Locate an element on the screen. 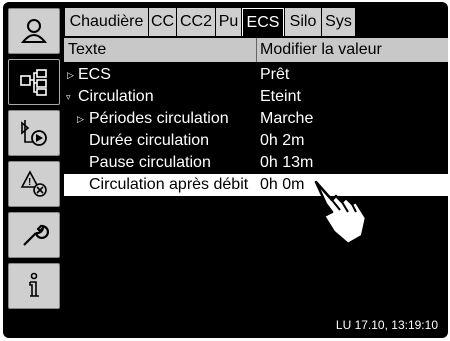 The height and width of the screenshot is (341, 450). hierarchy-icon is located at coordinates (33, 82).